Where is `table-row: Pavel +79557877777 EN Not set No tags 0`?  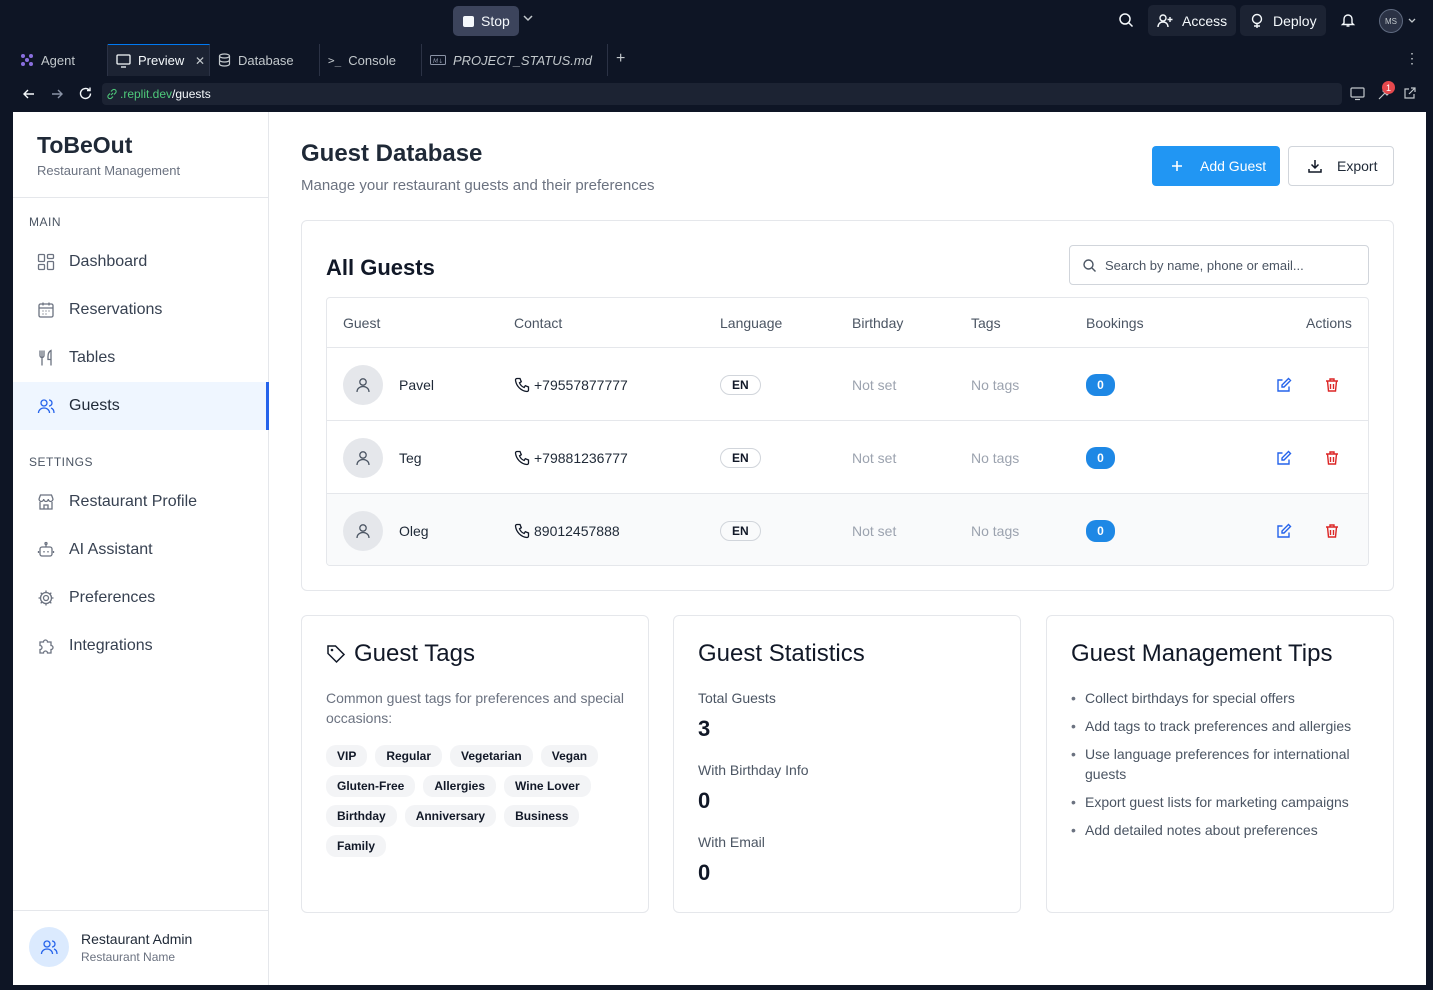 table-row: Pavel +79557877777 EN Not set No tags 0 is located at coordinates (847, 384).